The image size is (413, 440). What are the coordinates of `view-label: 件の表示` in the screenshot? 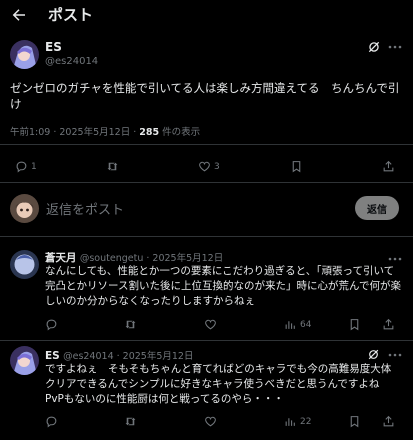 It's located at (180, 132).